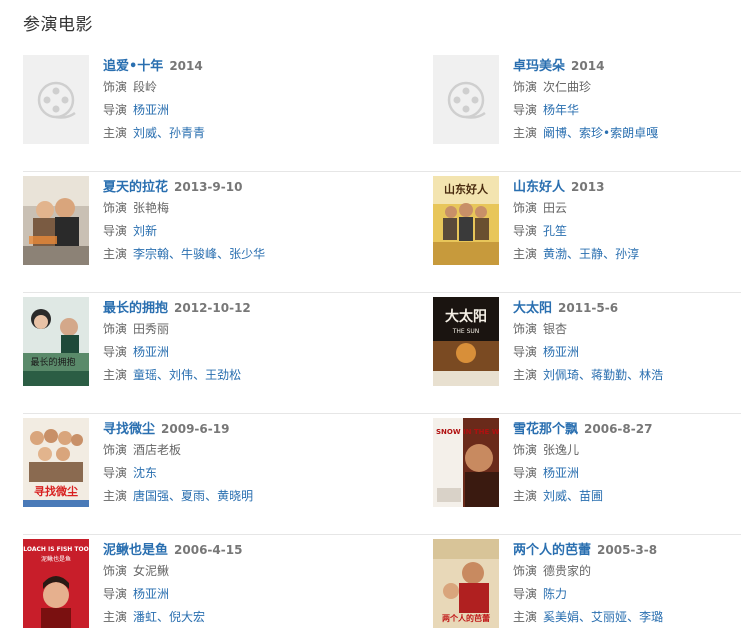 This screenshot has height=642, width=741. I want to click on film-poster: 两个人的芭蕾, so click(466, 583).